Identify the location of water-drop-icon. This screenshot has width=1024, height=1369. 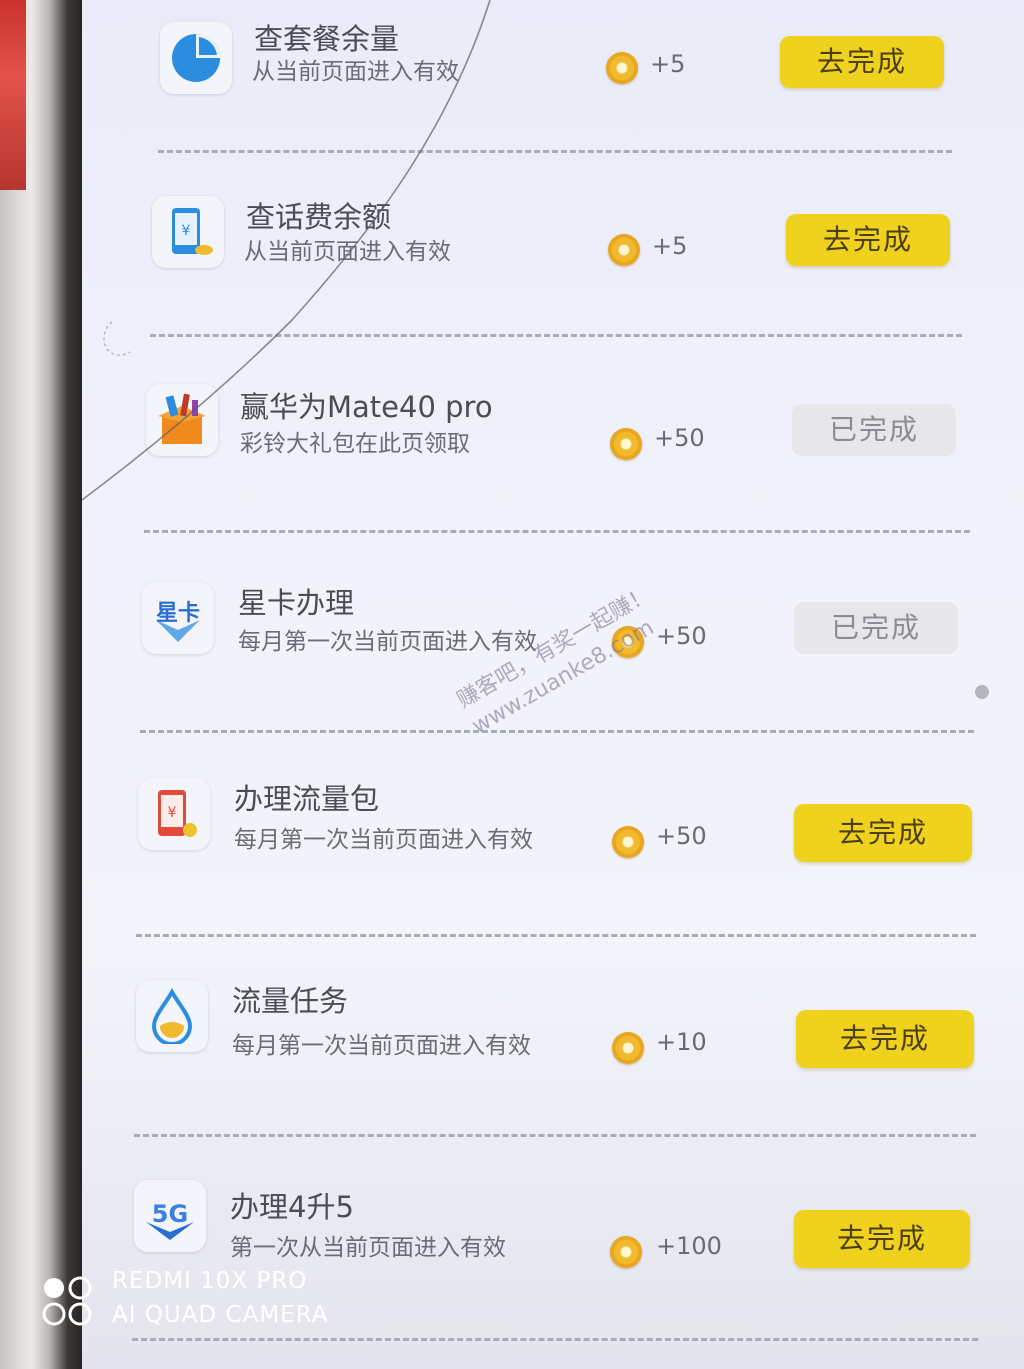
(172, 1016).